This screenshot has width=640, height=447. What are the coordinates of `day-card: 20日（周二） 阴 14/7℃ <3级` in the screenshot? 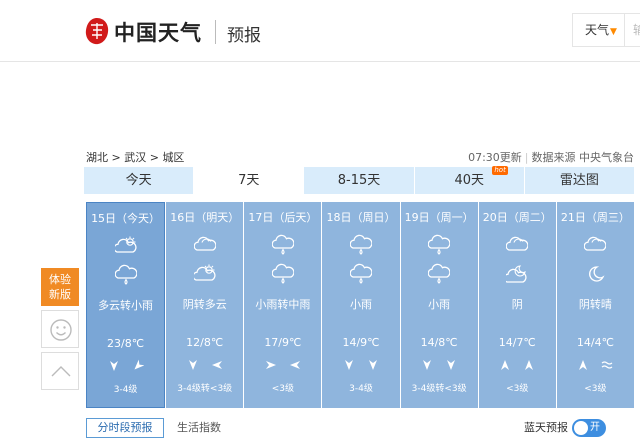 It's located at (517, 305).